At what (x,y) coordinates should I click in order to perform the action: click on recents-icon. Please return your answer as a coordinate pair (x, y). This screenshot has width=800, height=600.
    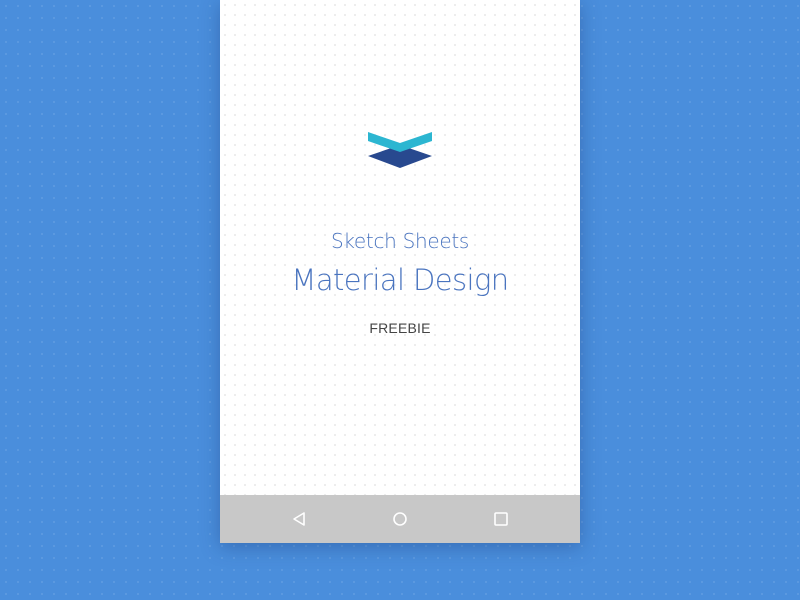
    Looking at the image, I should click on (501, 519).